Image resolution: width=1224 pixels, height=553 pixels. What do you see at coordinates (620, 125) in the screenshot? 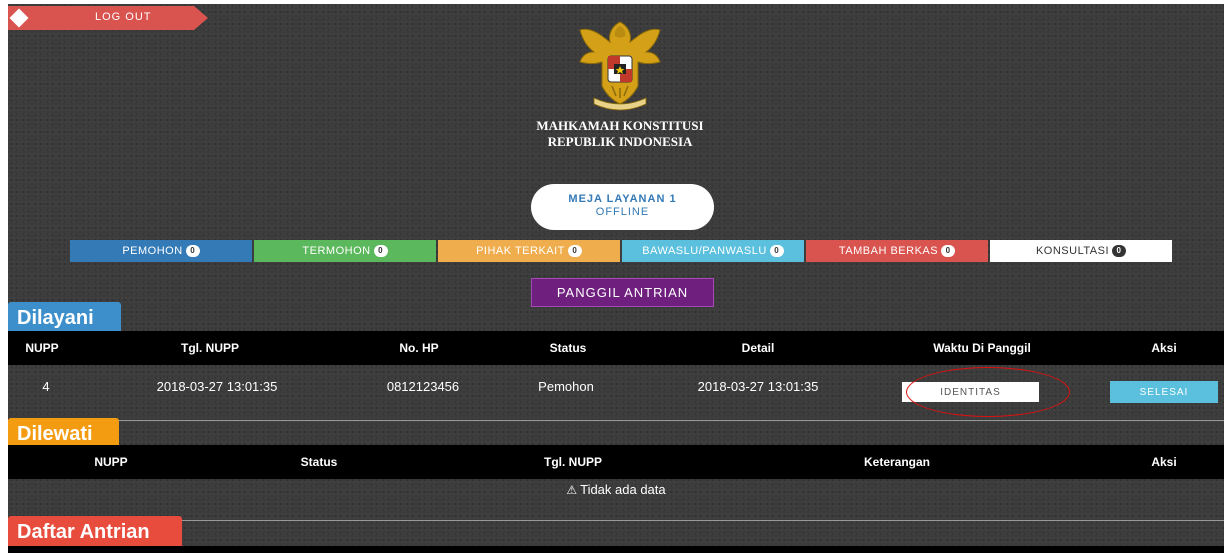
I see `institution-name-line1: MAHKAMAH KONSTITUSI` at bounding box center [620, 125].